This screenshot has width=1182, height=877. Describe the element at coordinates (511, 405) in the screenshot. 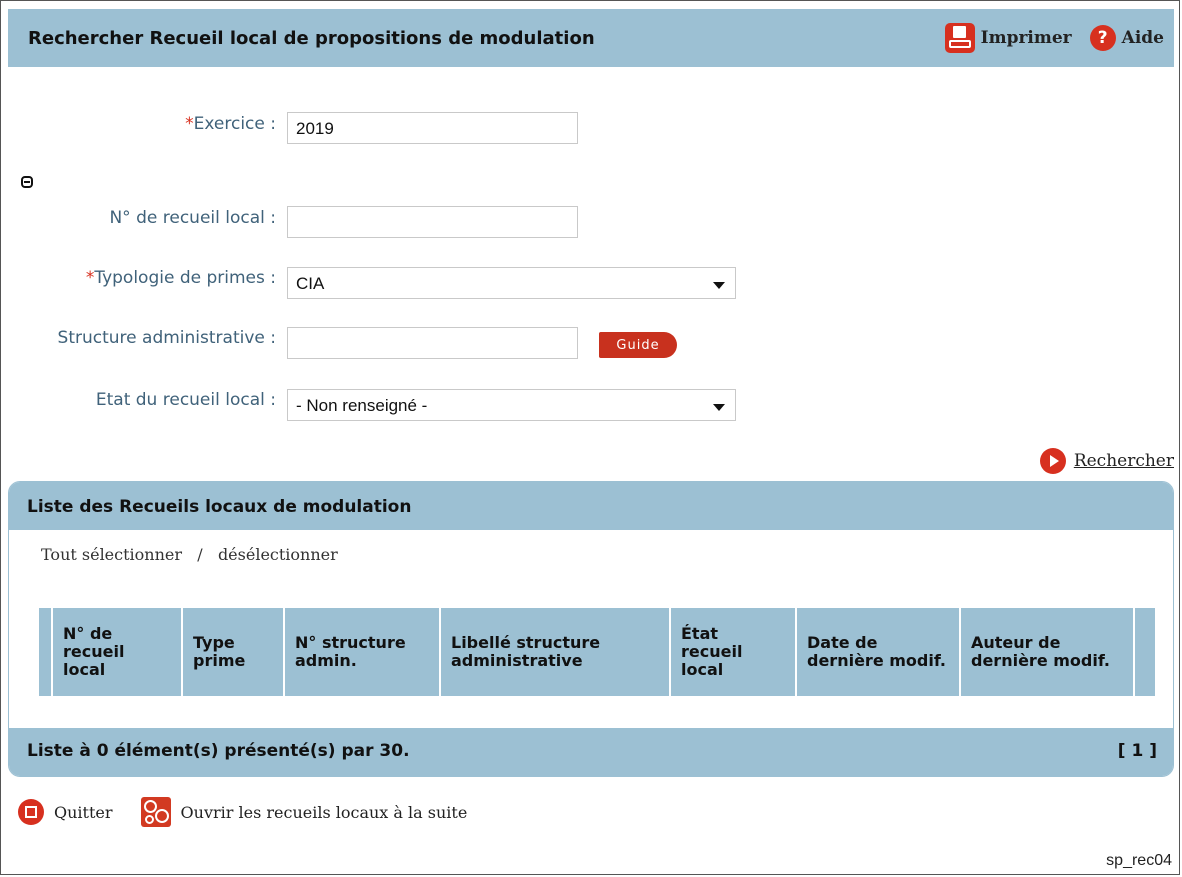

I see `etat-select: - Non renseigné -` at that location.